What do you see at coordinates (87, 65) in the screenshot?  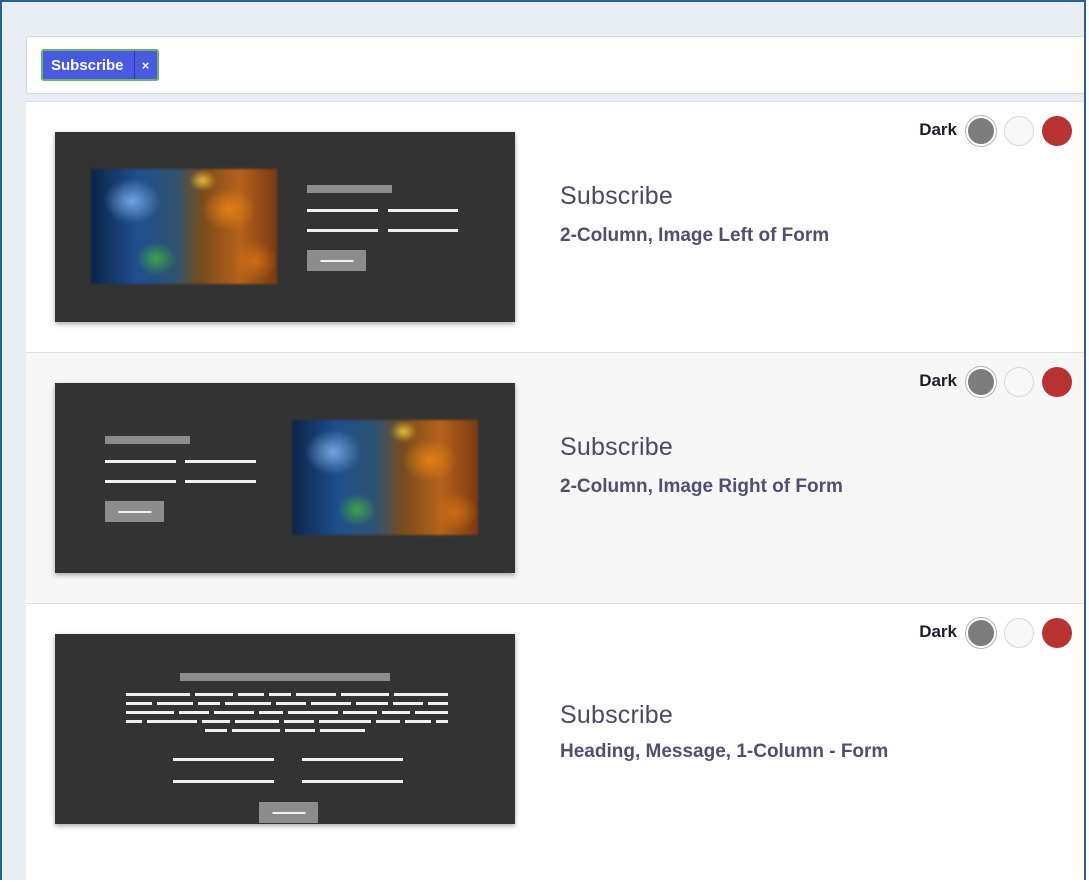 I see `filter-tag-label: Subscribe` at bounding box center [87, 65].